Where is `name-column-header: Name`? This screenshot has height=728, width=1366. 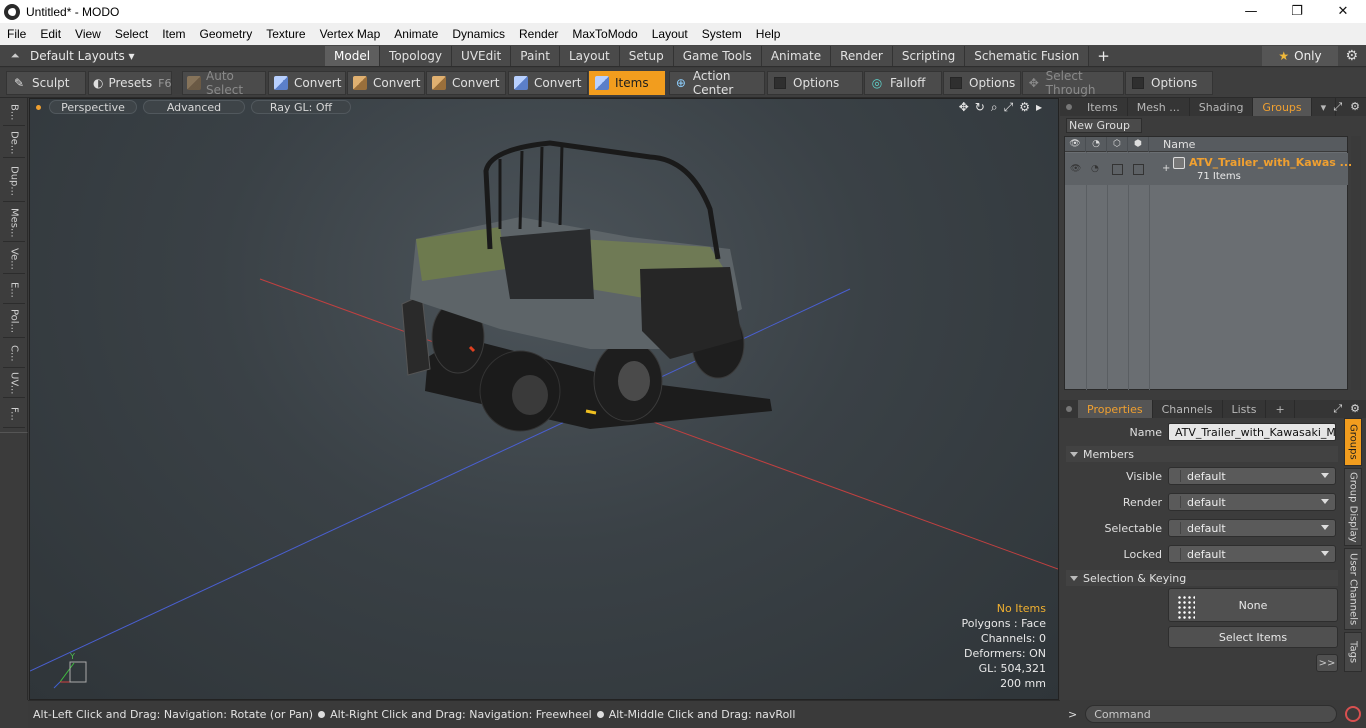 name-column-header: Name is located at coordinates (1172, 144).